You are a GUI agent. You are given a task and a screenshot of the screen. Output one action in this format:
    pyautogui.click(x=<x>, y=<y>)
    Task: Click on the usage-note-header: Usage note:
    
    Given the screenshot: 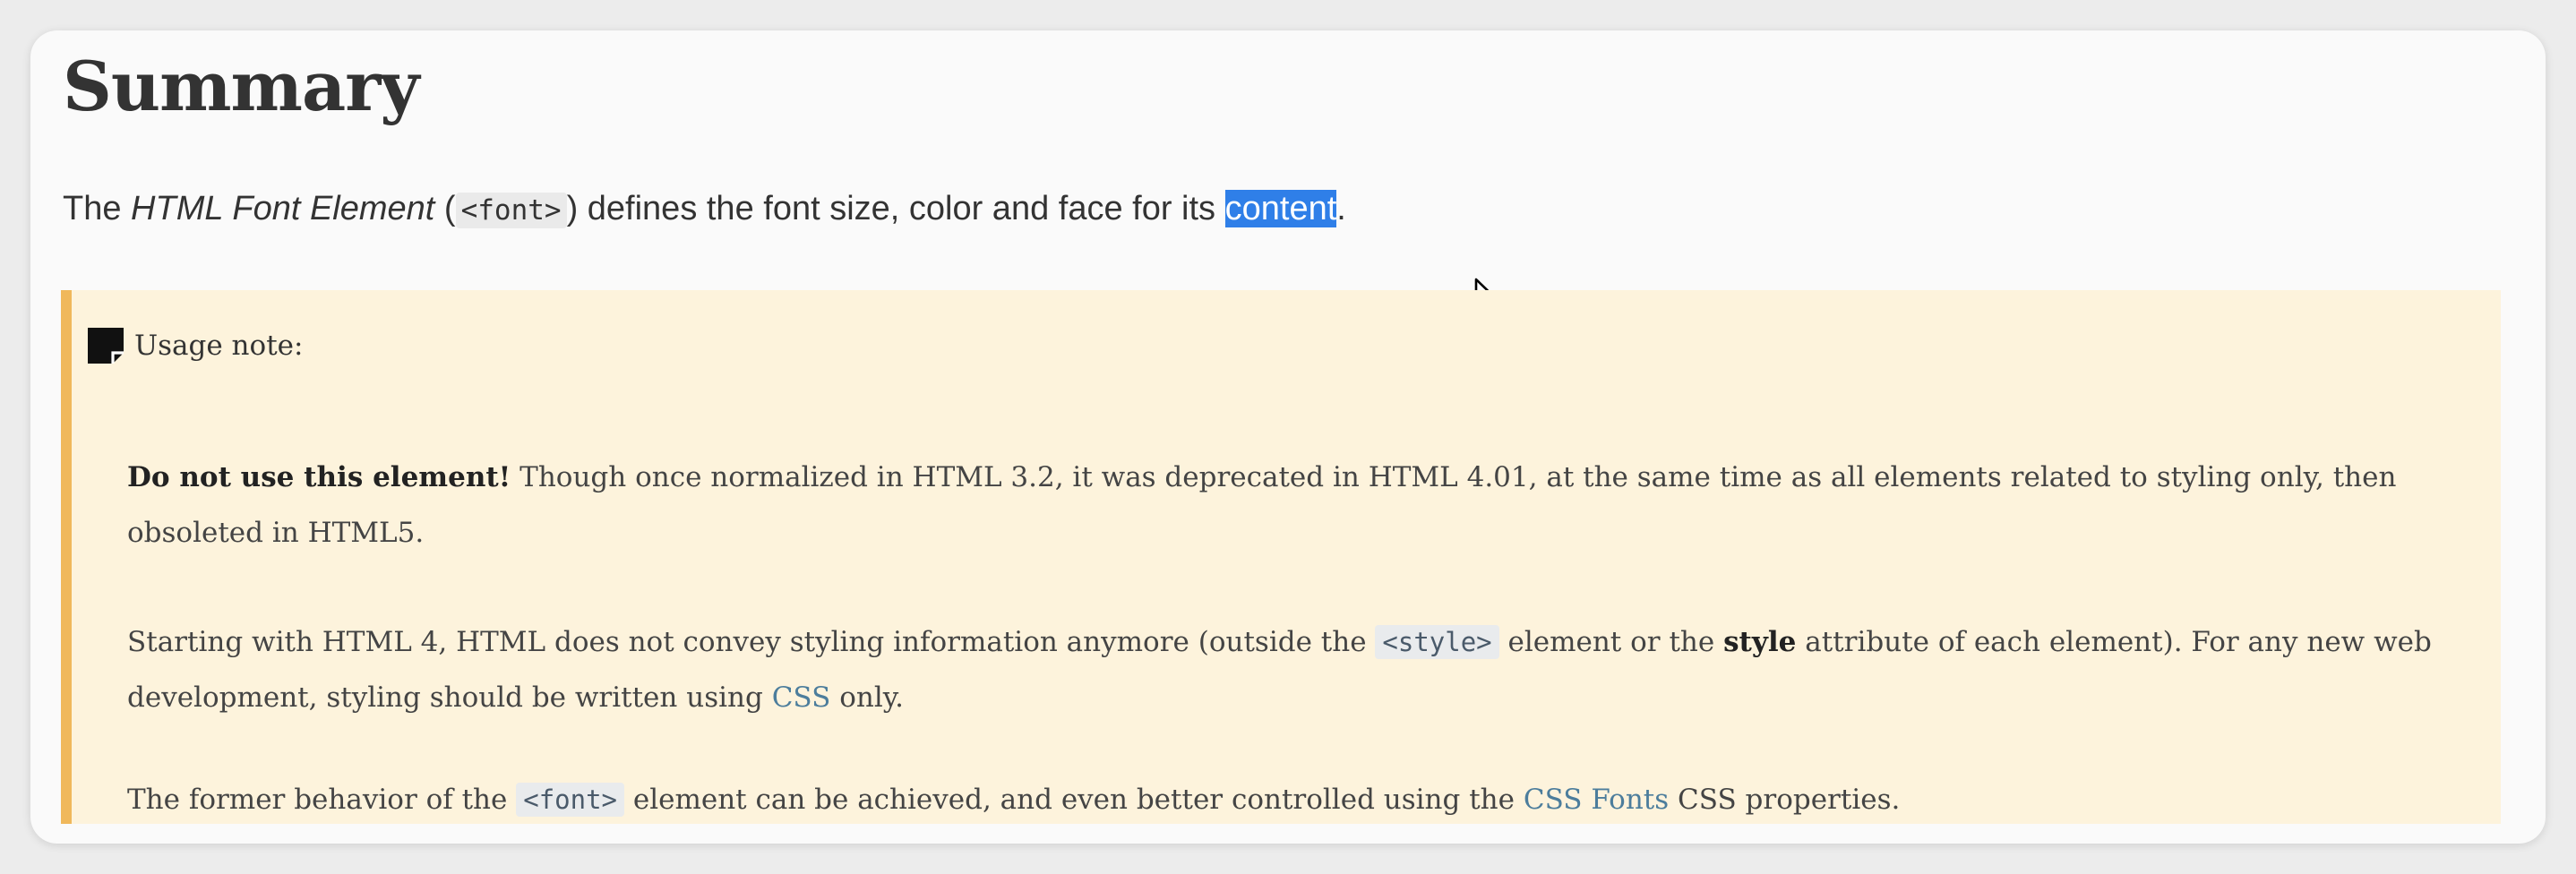 What is the action you would take?
    pyautogui.click(x=194, y=345)
    